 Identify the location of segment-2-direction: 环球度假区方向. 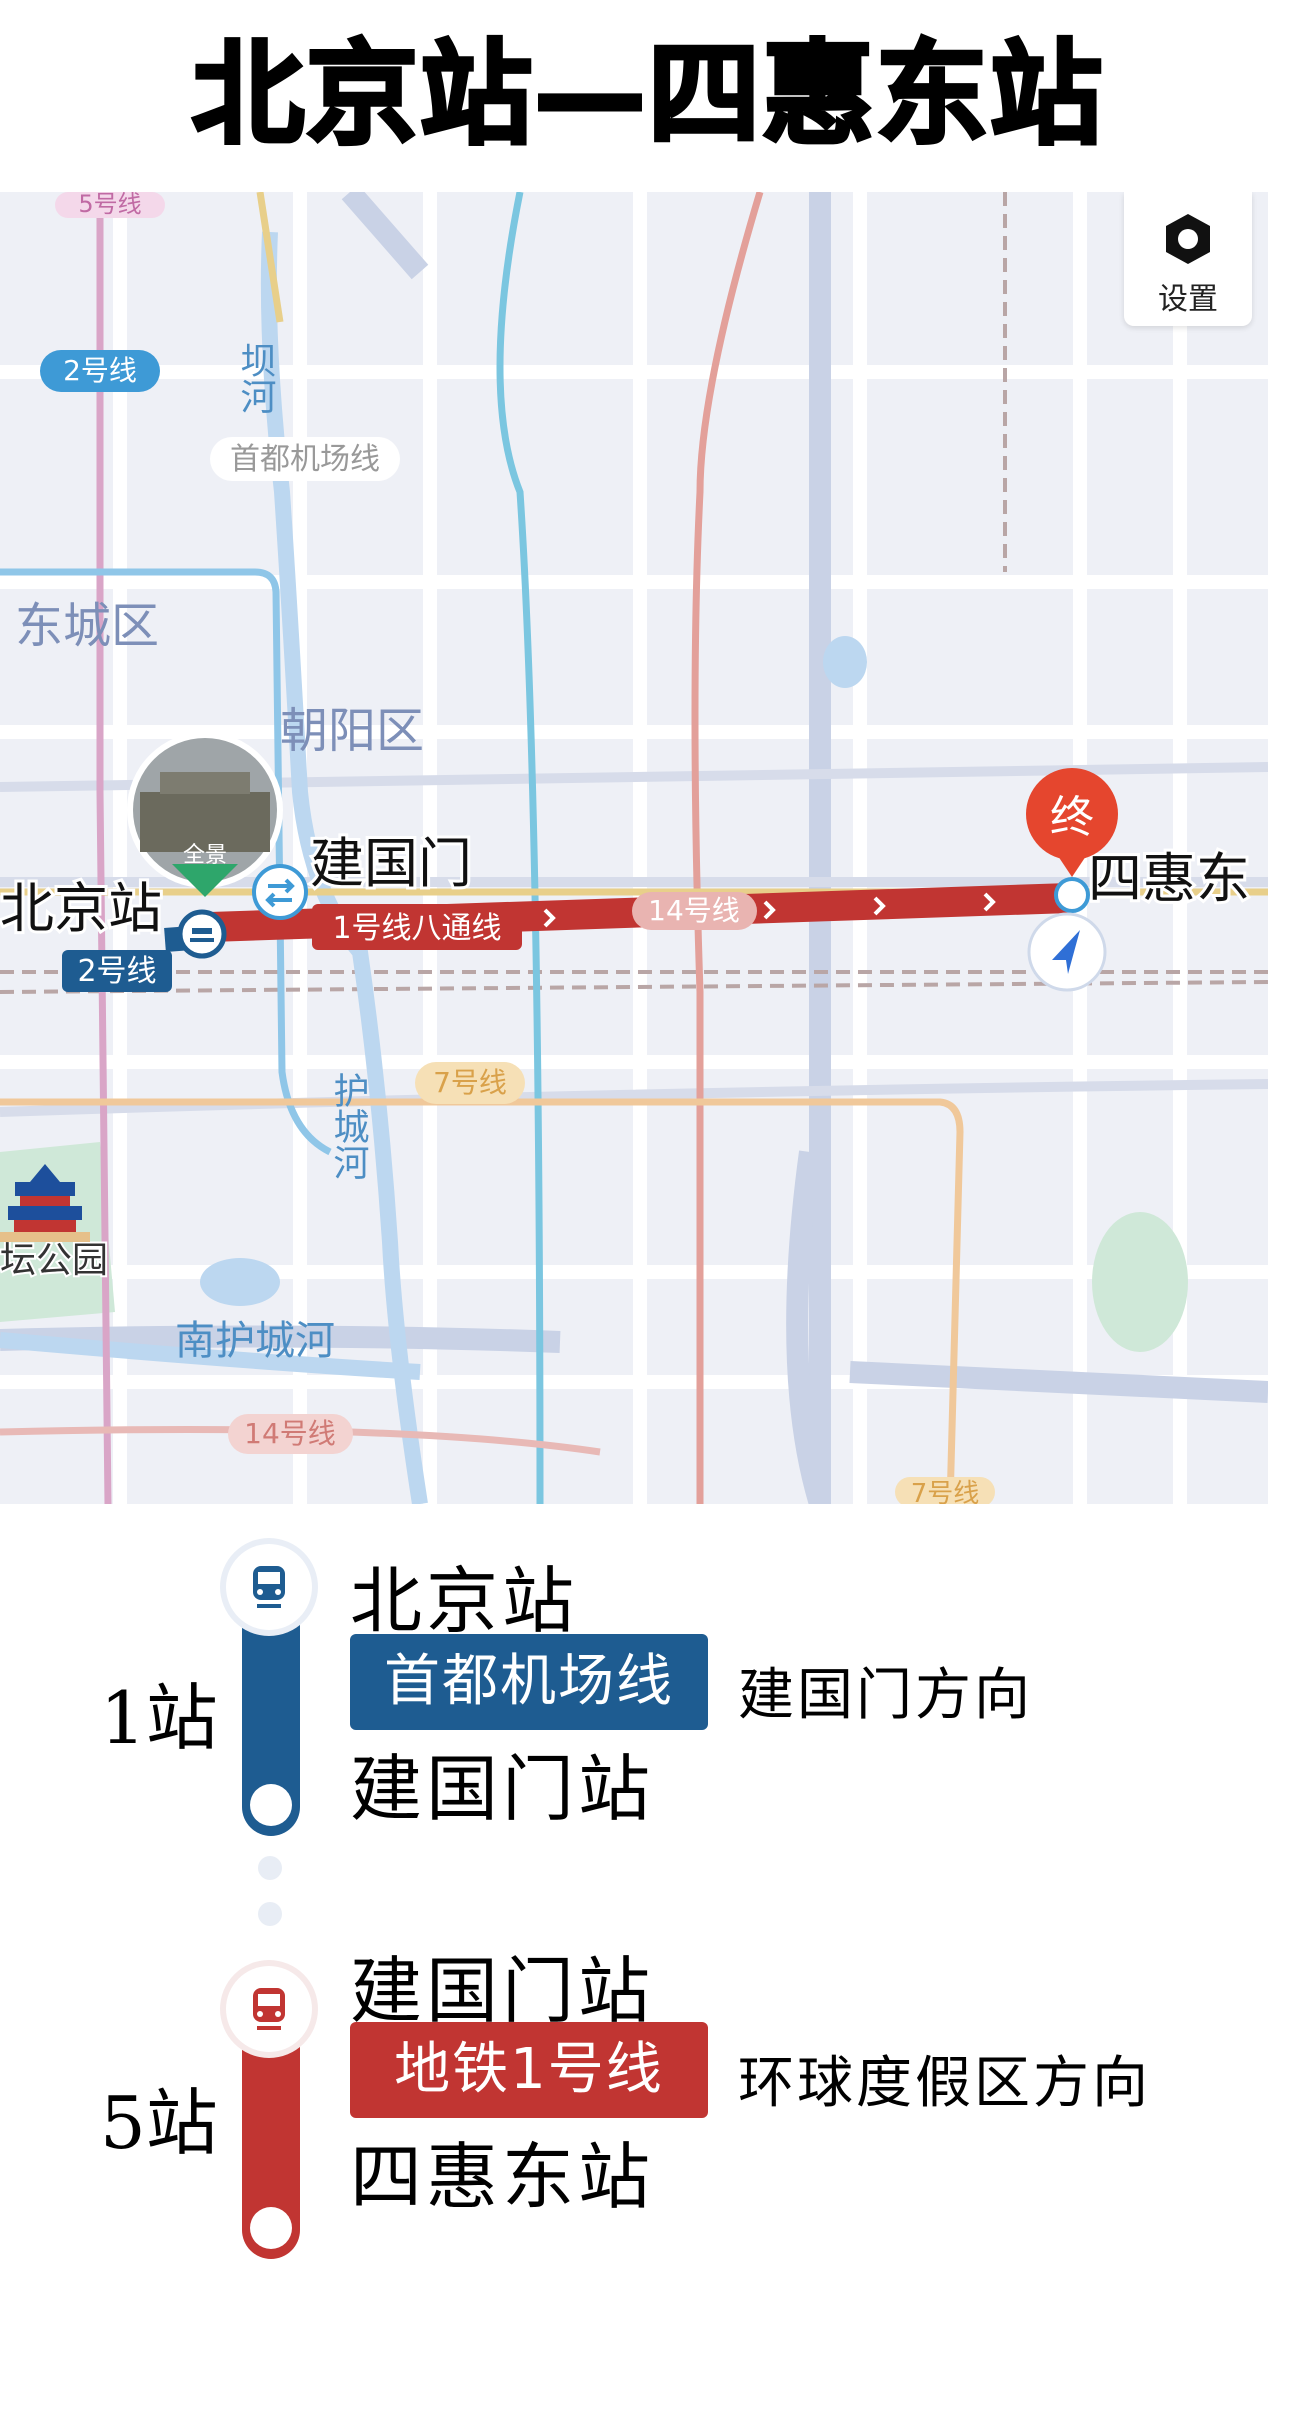
(944, 2083).